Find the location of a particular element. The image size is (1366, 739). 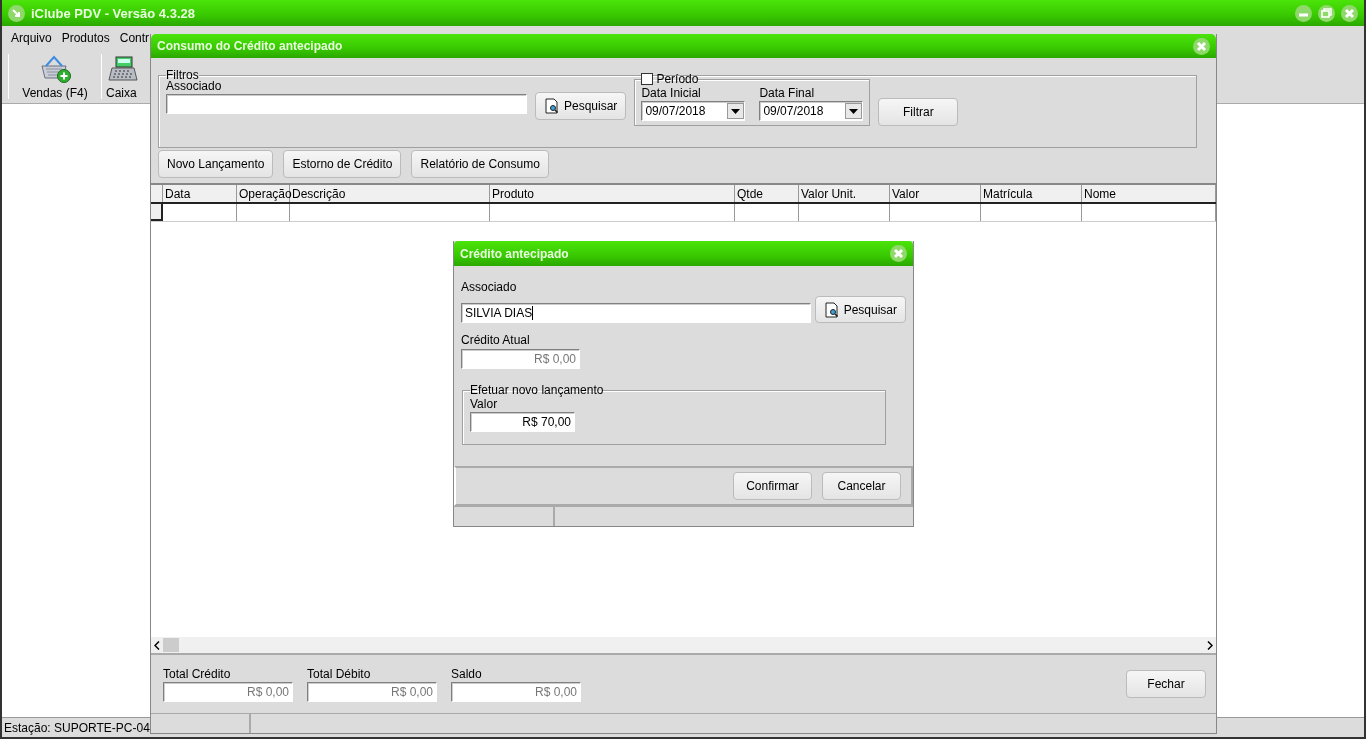

scroll-left-icon is located at coordinates (157, 645).